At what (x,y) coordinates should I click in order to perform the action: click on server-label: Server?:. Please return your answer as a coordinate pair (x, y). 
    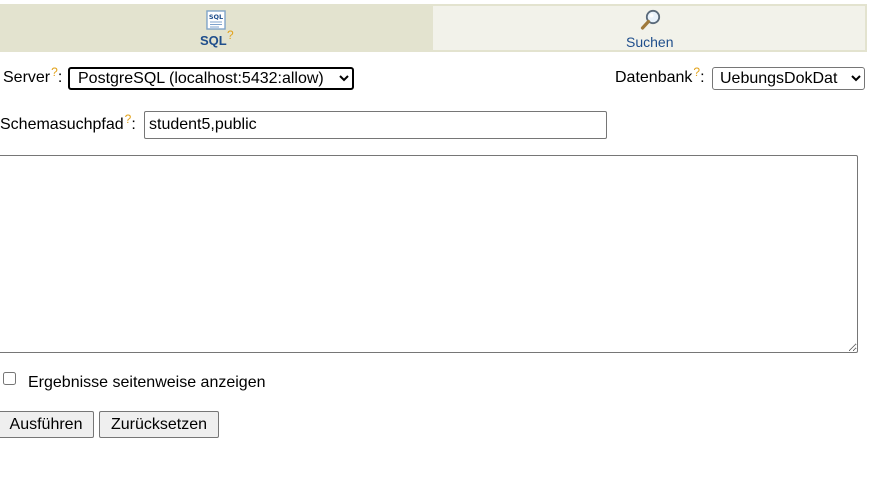
    Looking at the image, I should click on (33, 75).